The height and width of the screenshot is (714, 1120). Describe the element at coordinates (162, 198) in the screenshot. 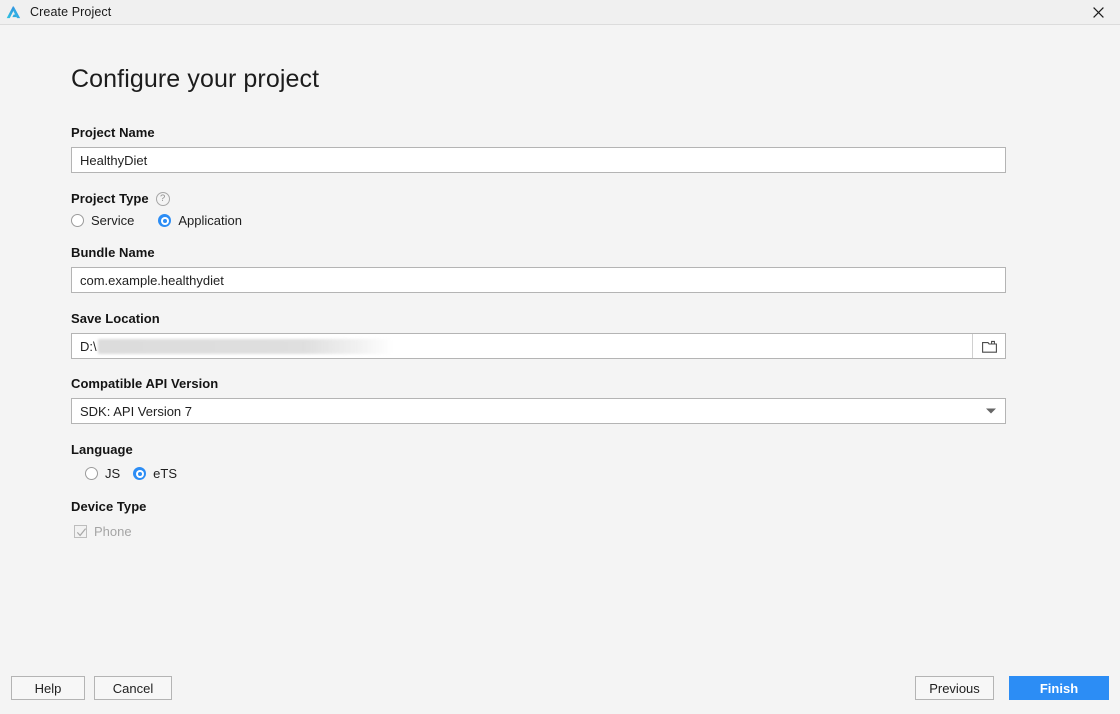

I see `help-icon: ?` at that location.